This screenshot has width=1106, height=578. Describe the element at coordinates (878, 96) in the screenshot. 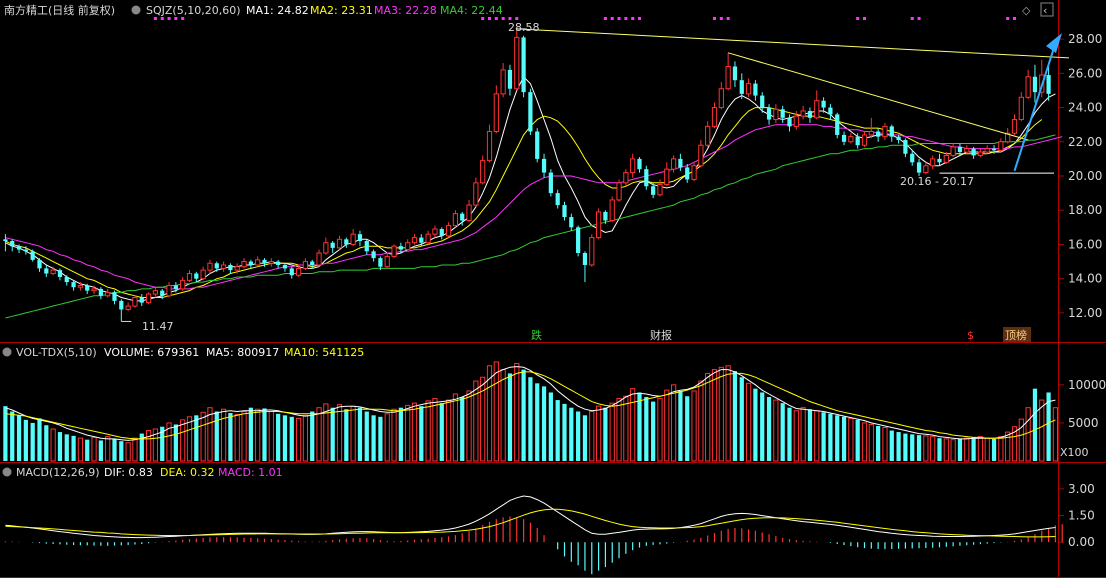

I see `trendline-descending` at that location.